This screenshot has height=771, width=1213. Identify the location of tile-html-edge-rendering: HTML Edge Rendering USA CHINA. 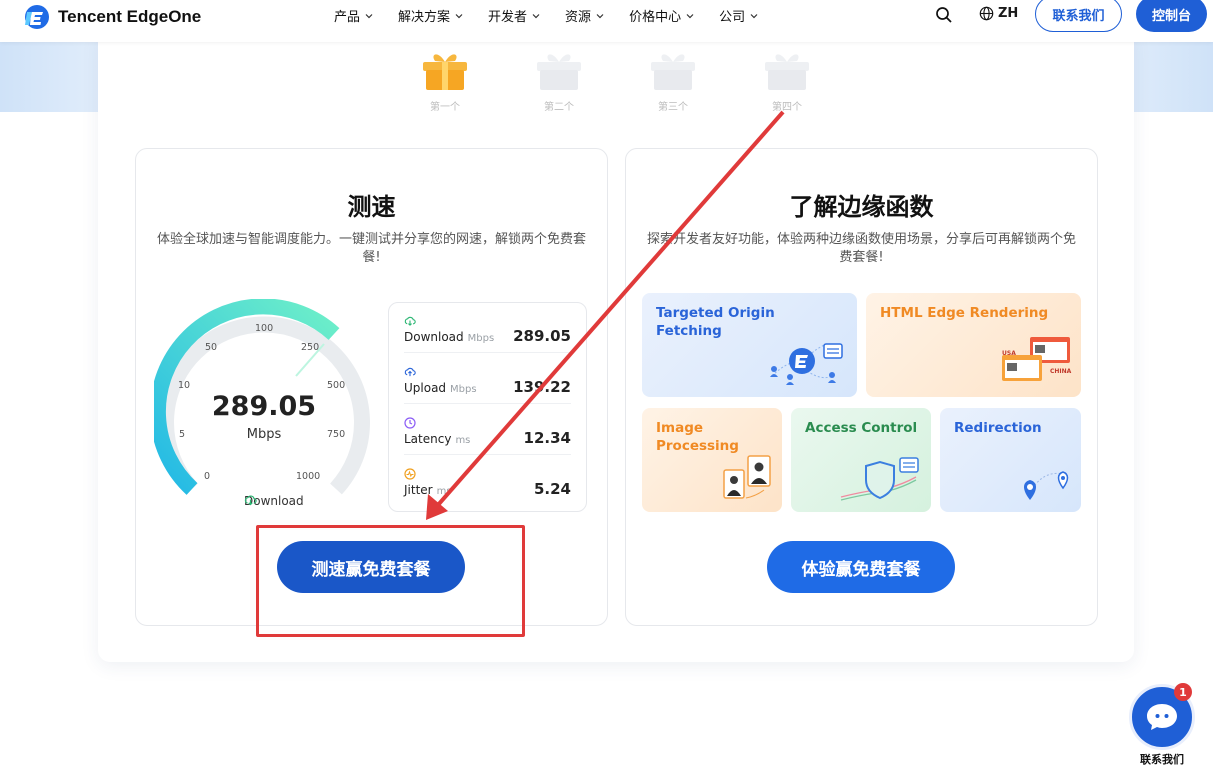
(973, 345).